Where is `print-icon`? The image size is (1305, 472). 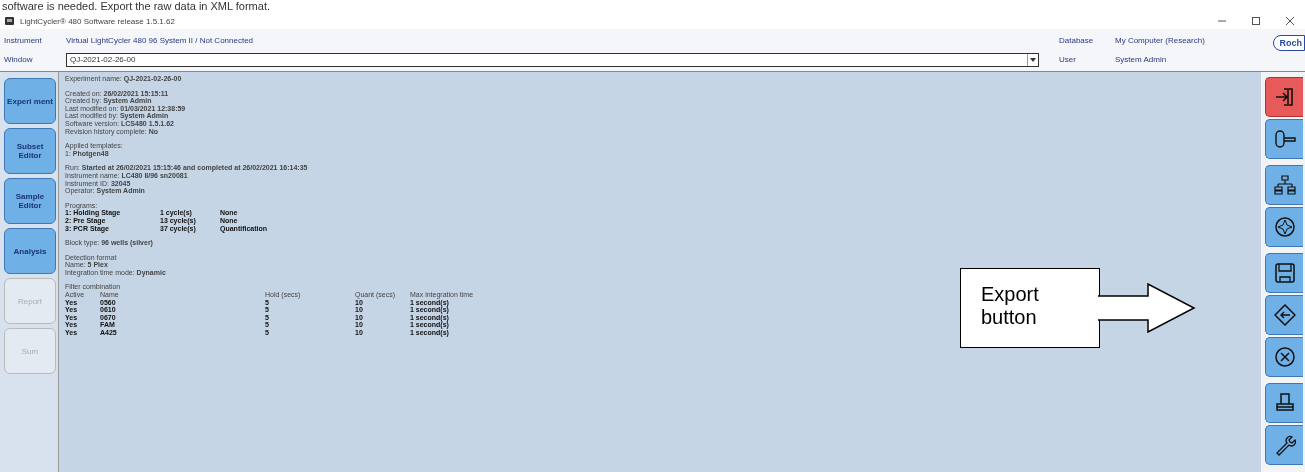
print-icon is located at coordinates (1284, 403).